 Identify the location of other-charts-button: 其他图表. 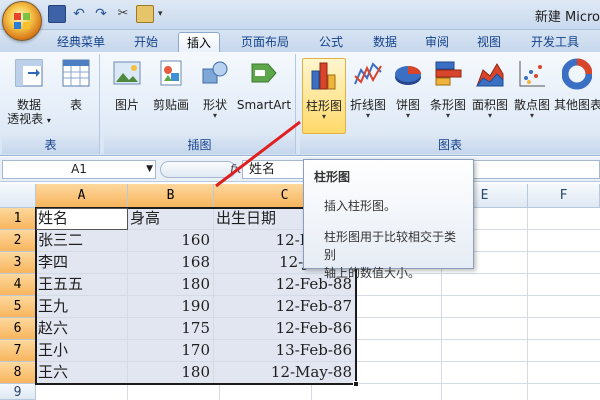
(577, 96).